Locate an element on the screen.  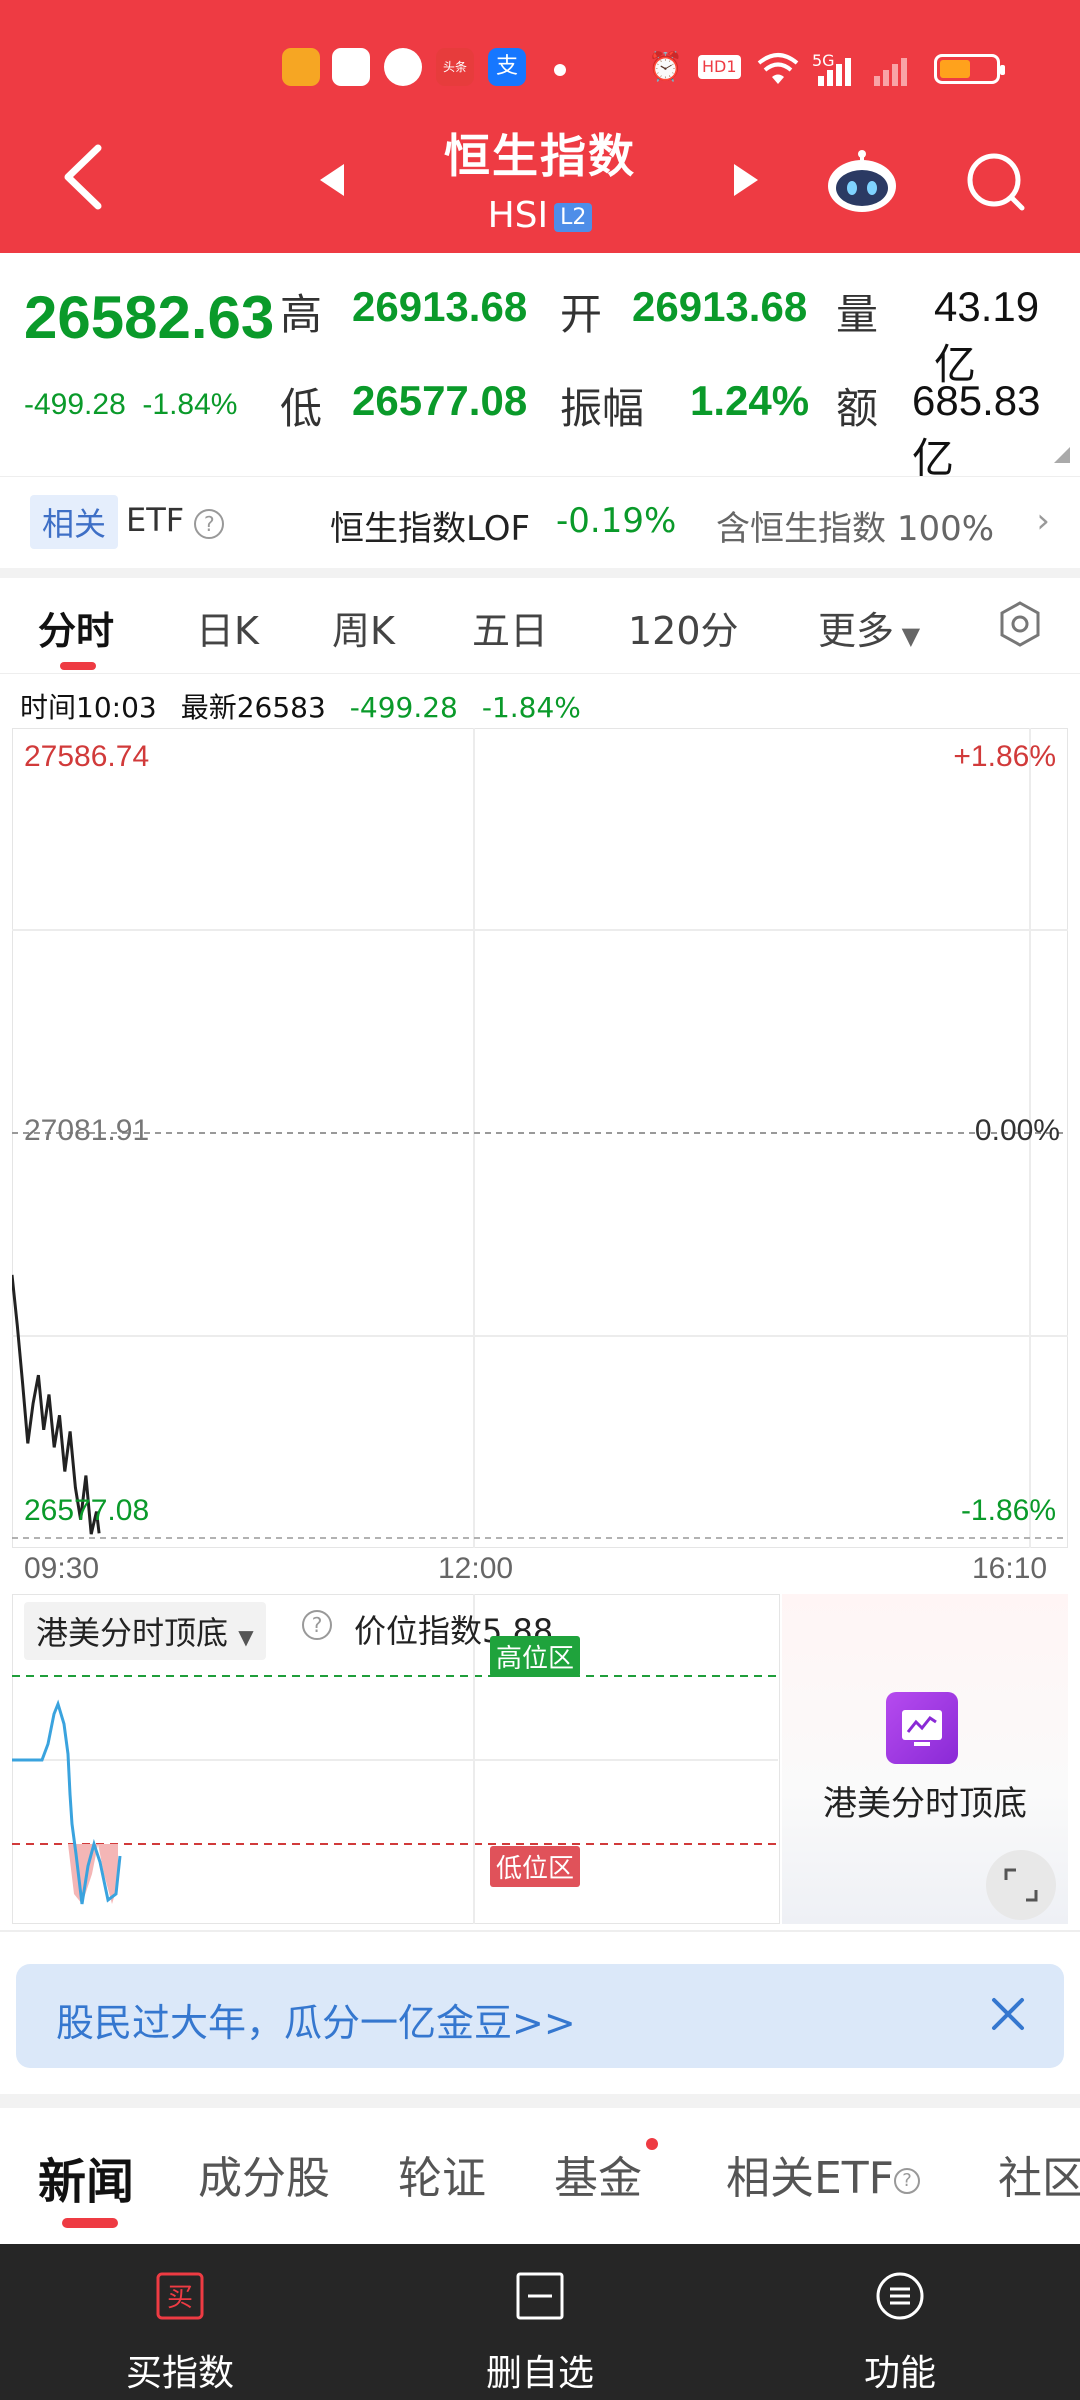
tab-related-etf: 相关ETF? is located at coordinates (823, 2174).